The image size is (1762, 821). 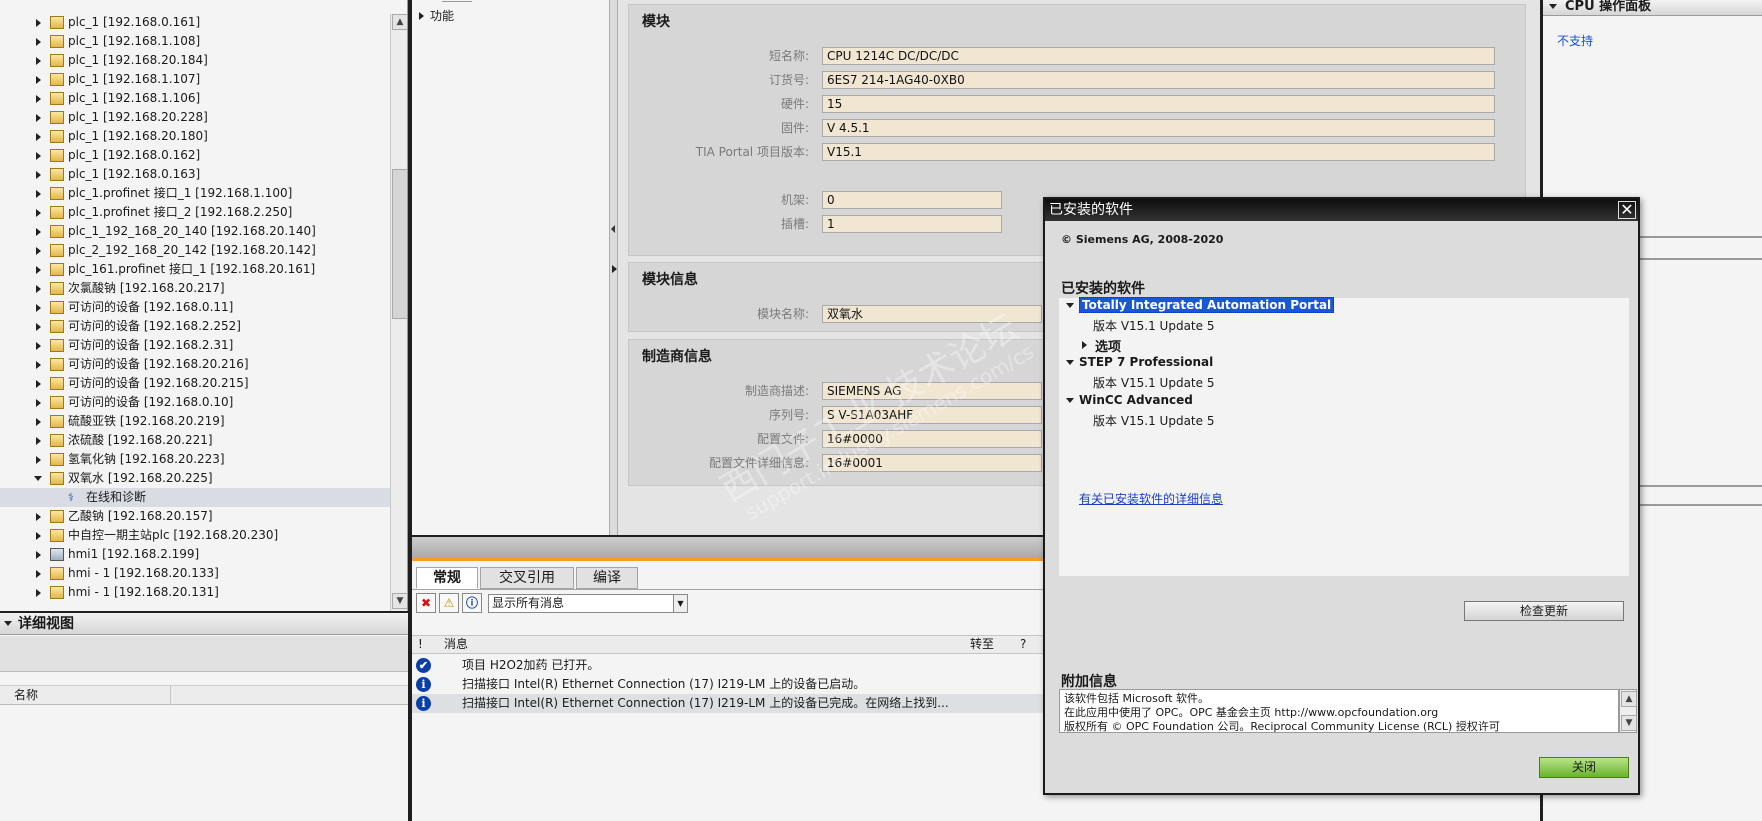 I want to click on tree-item-device: plc_1 [192.168.20.228], so click(x=195, y=117).